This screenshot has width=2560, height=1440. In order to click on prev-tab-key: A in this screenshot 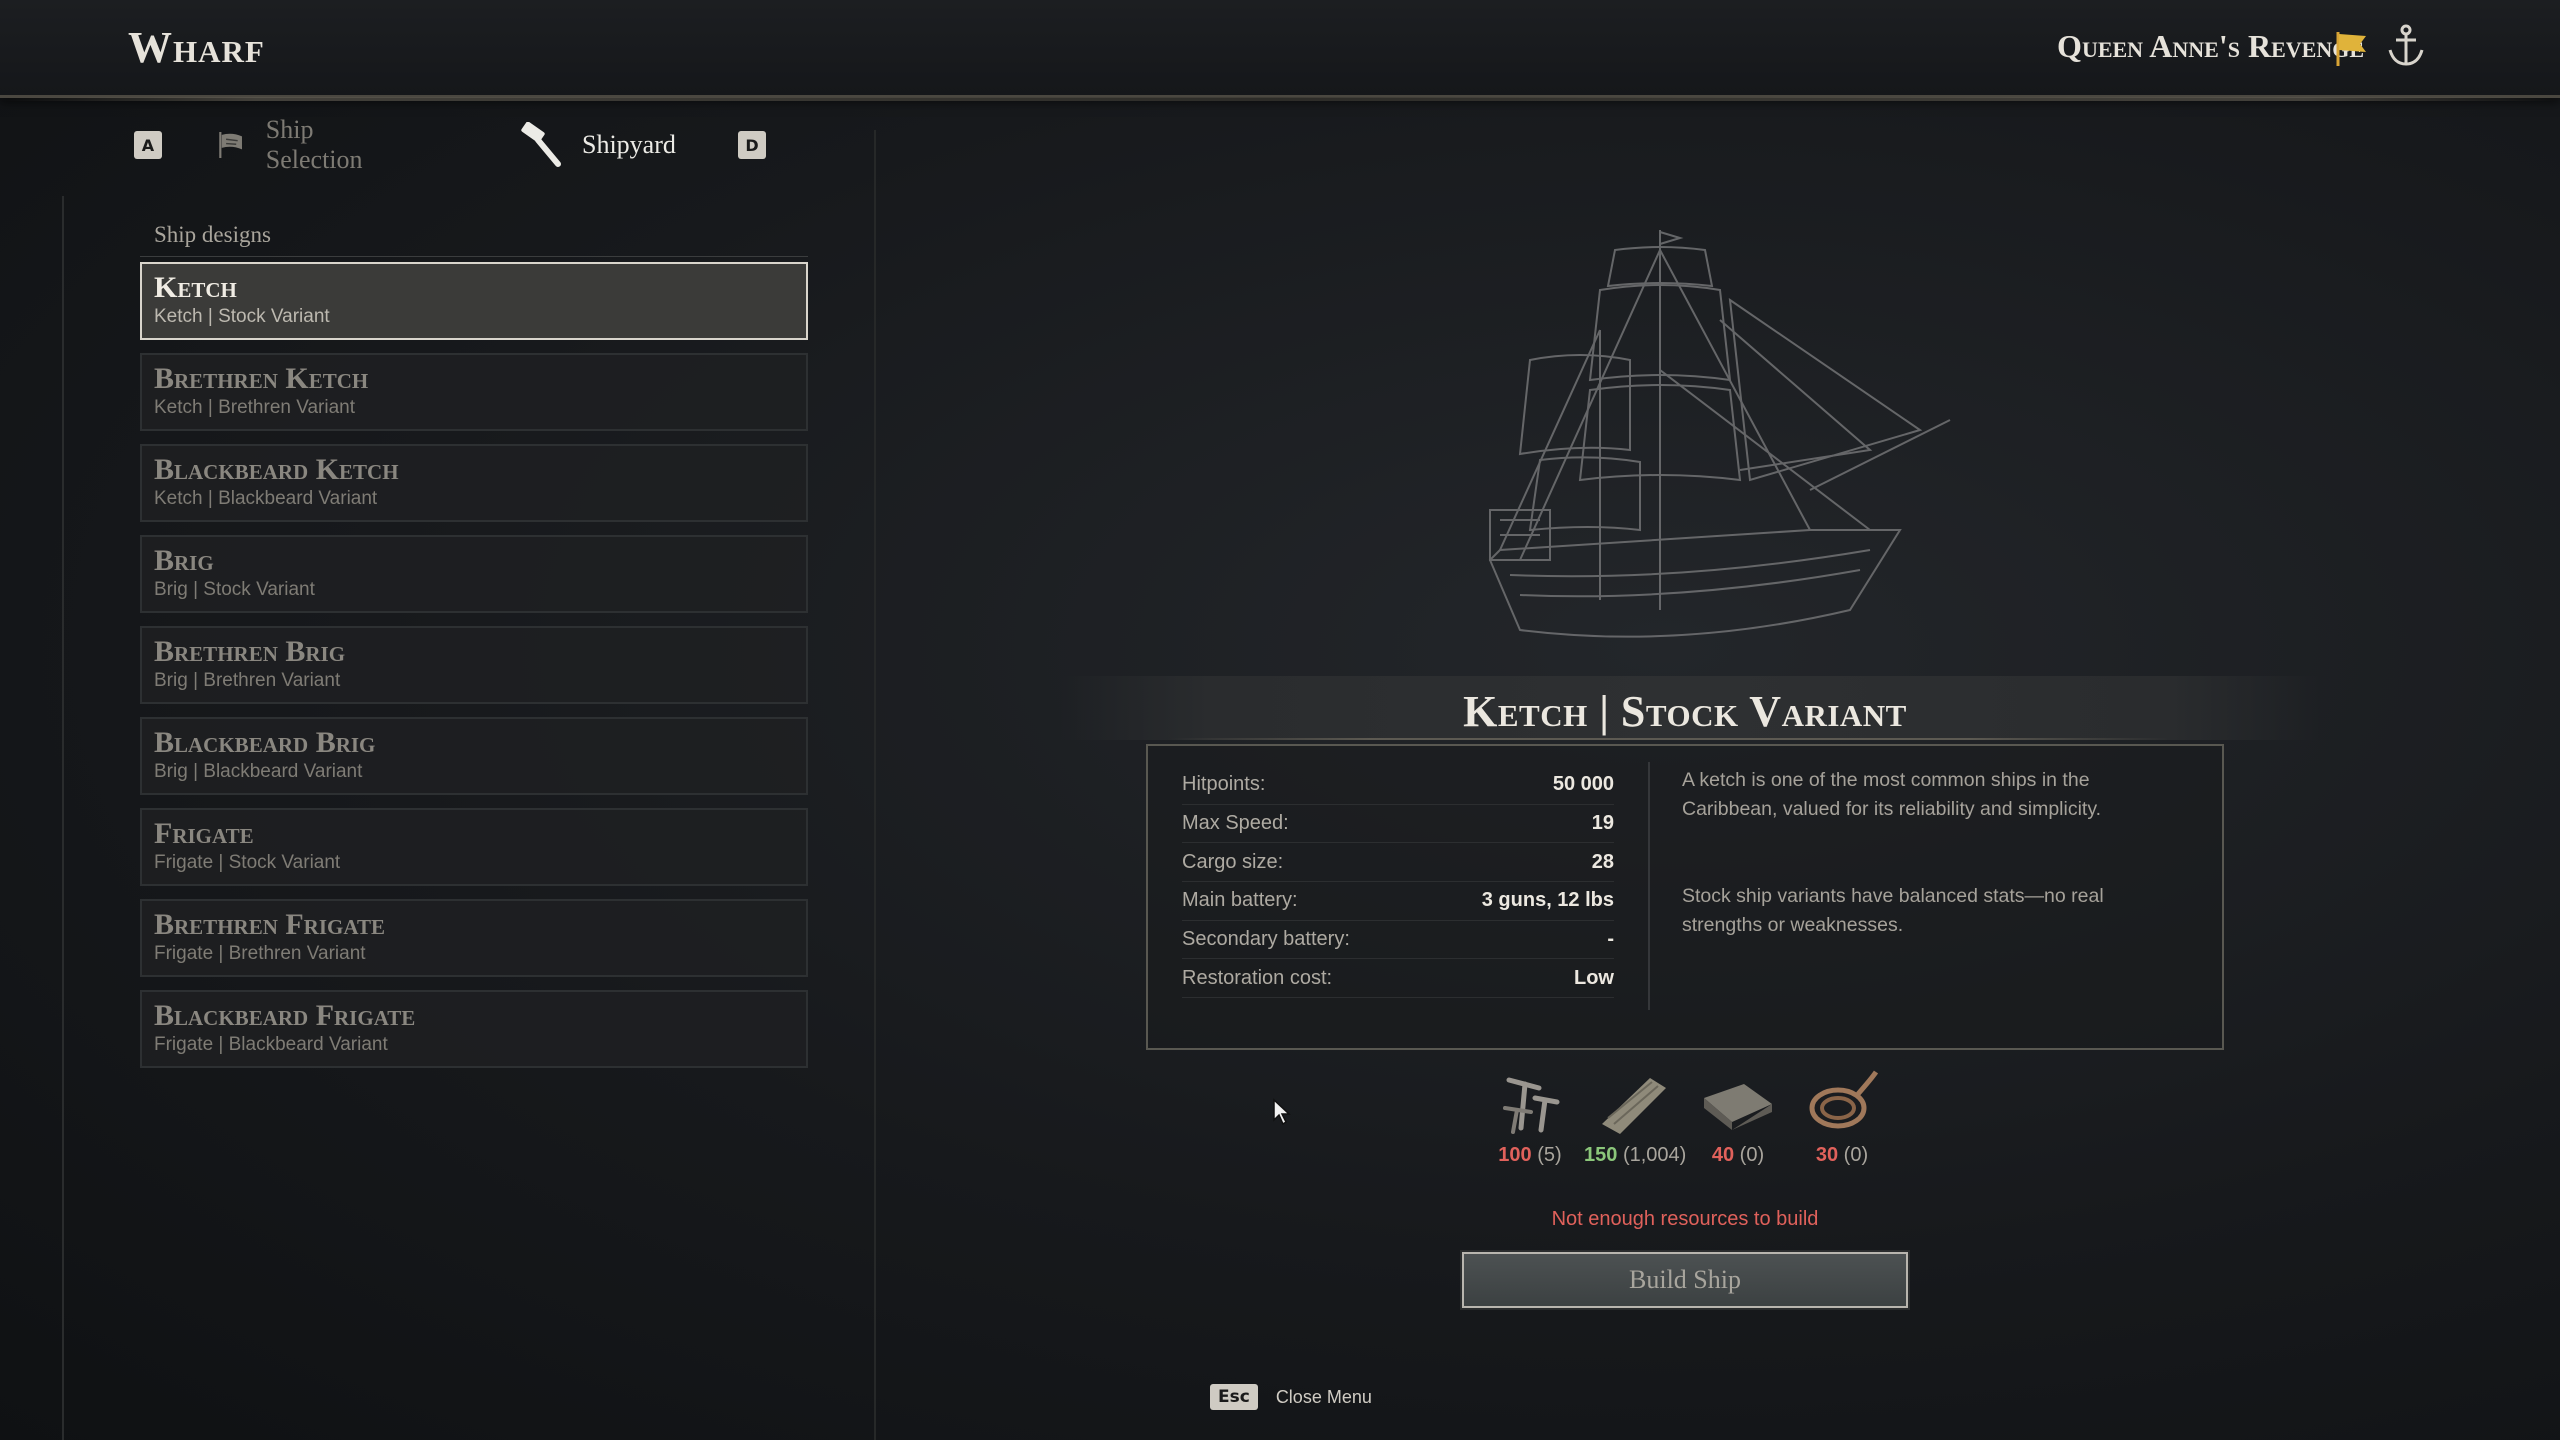, I will do `click(148, 145)`.